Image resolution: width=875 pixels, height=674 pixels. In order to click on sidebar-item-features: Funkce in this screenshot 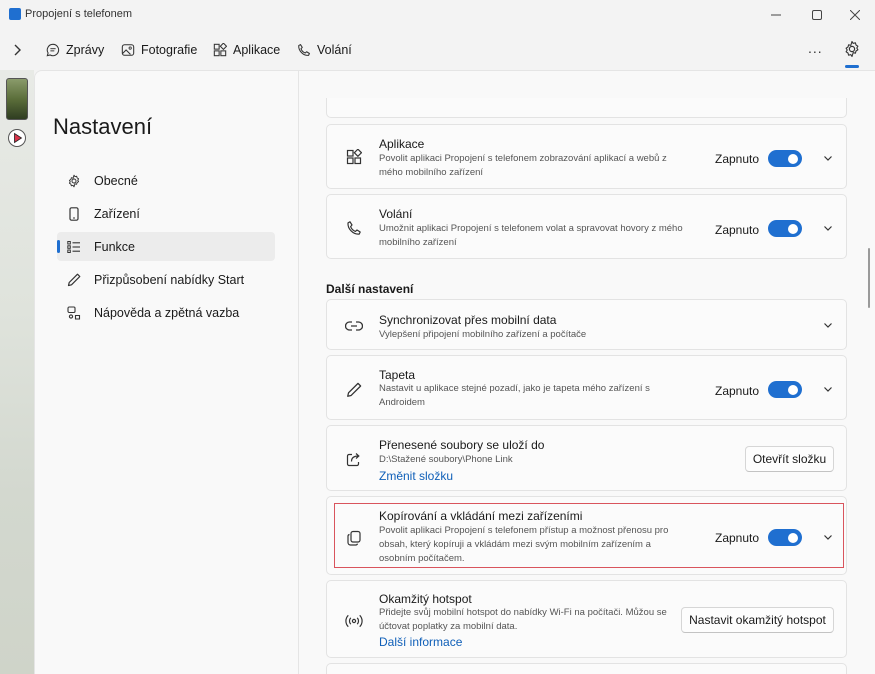, I will do `click(166, 246)`.